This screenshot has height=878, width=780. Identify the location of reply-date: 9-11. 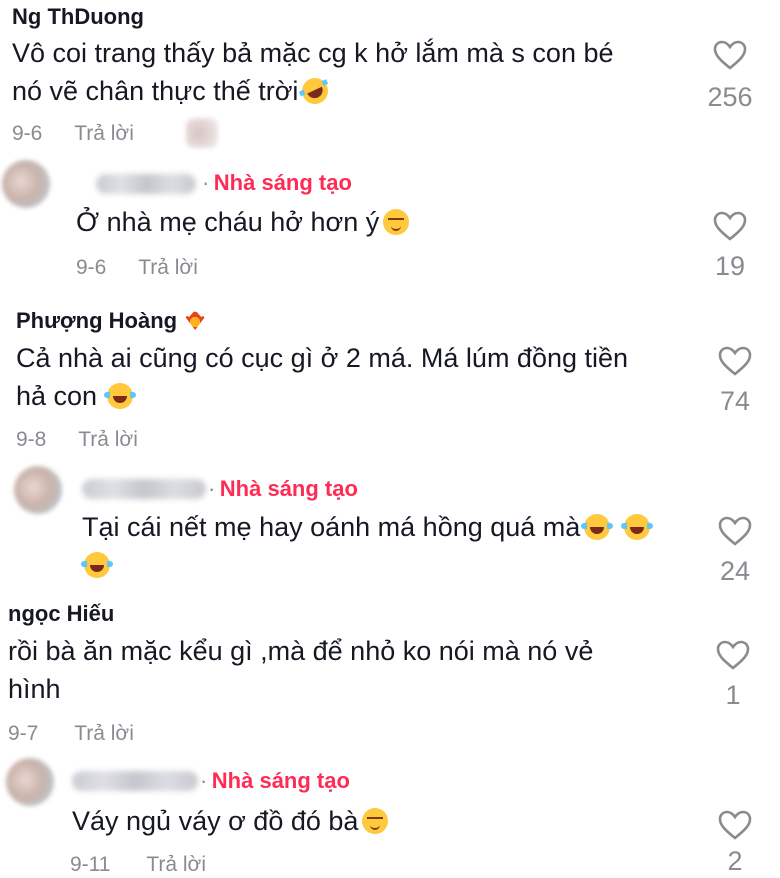
(90, 864).